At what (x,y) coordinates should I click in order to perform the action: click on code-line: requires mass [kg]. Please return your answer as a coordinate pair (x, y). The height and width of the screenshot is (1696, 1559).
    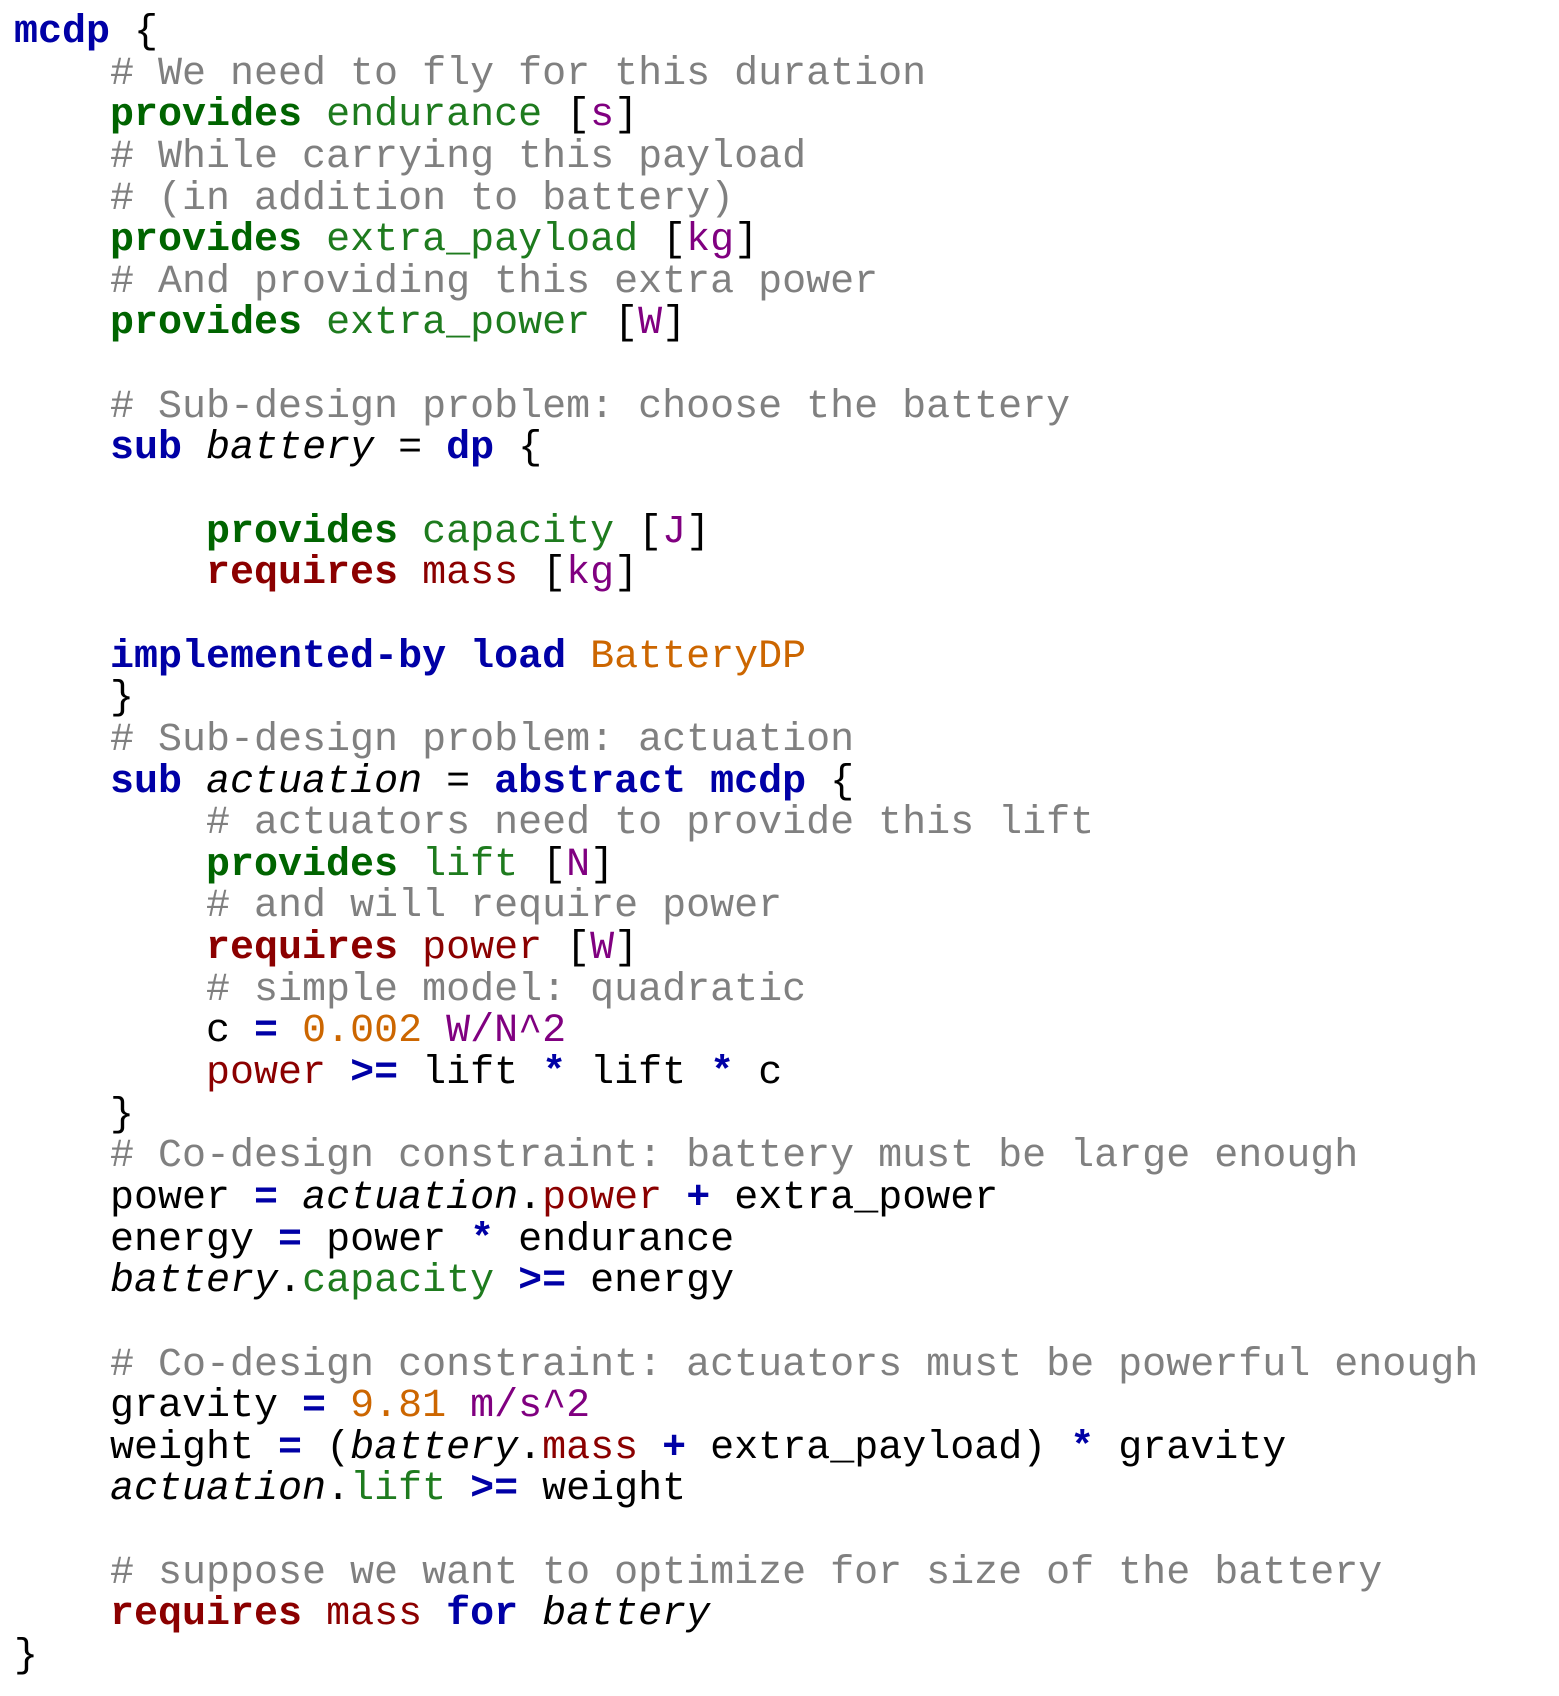
    Looking at the image, I should click on (746, 574).